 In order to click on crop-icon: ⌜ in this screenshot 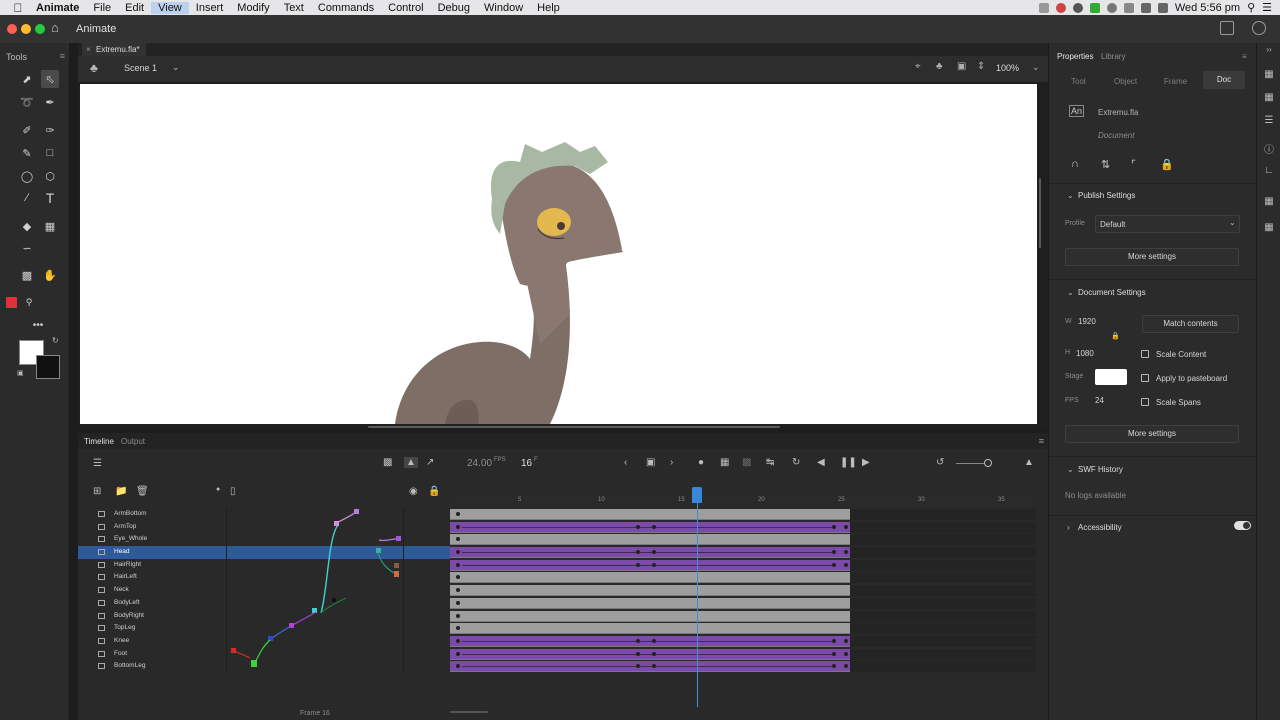, I will do `click(1133, 164)`.